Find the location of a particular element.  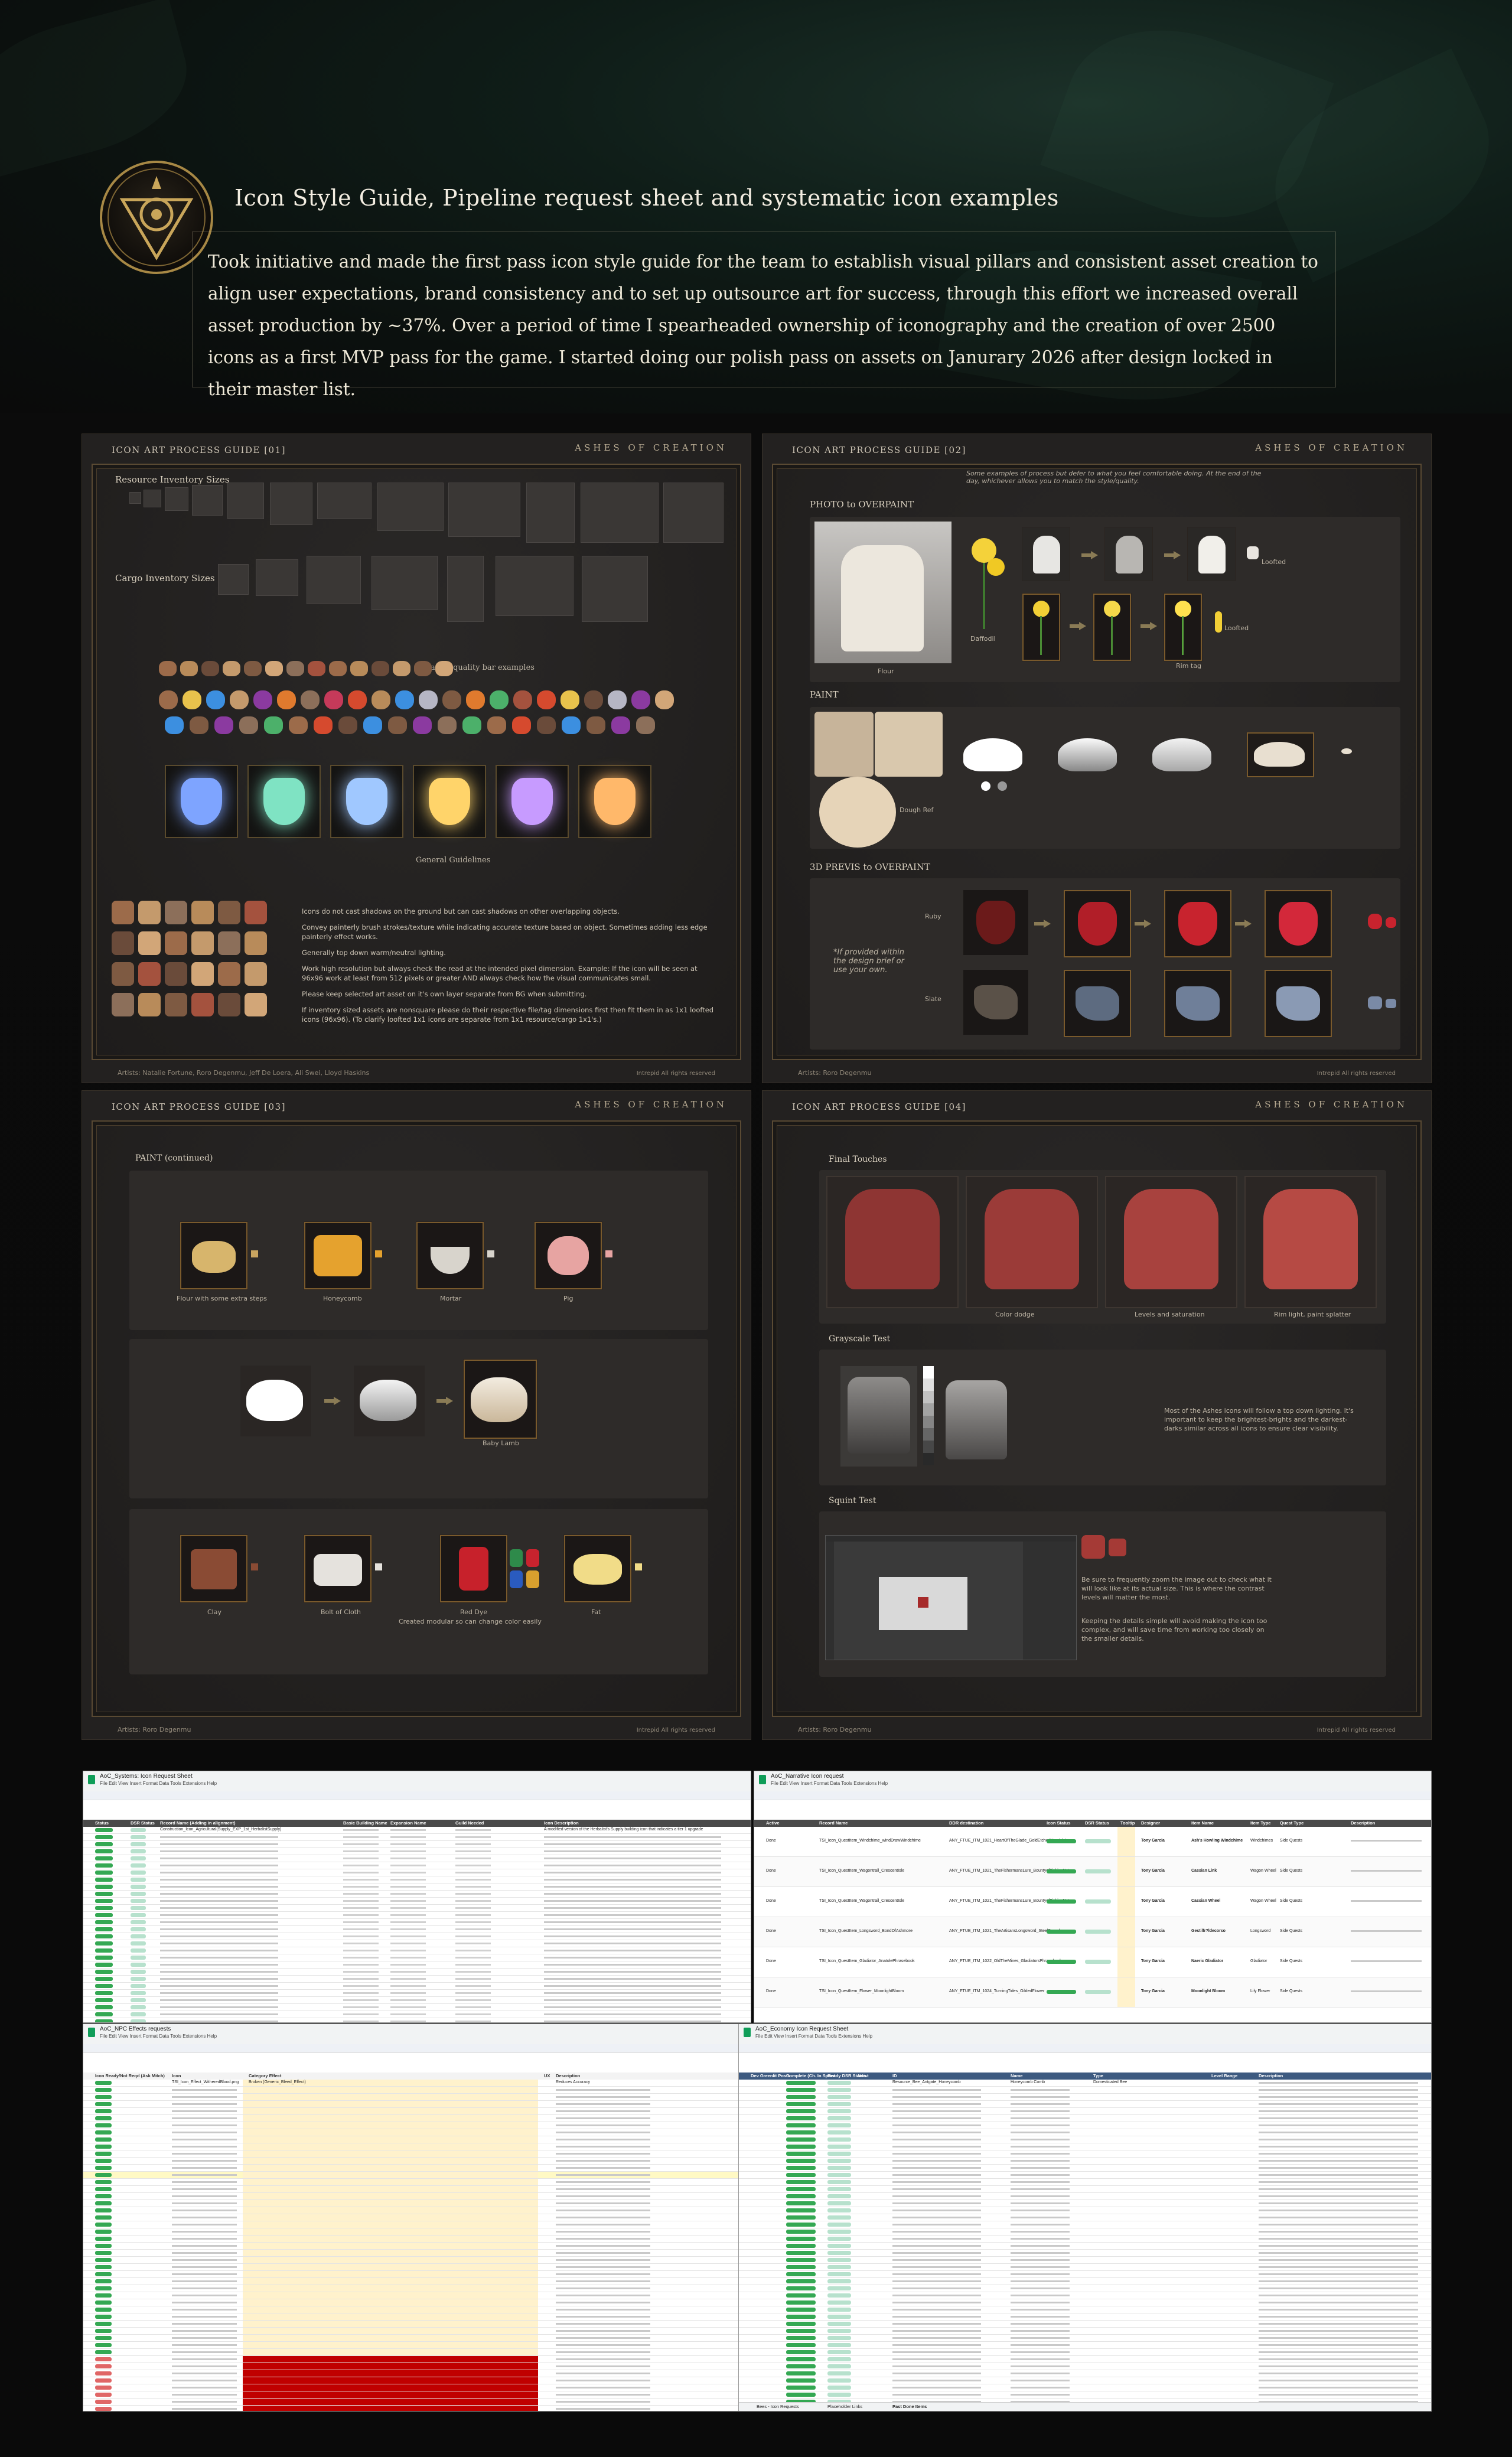

sheet-tab: Past Done Items is located at coordinates (909, 2406).